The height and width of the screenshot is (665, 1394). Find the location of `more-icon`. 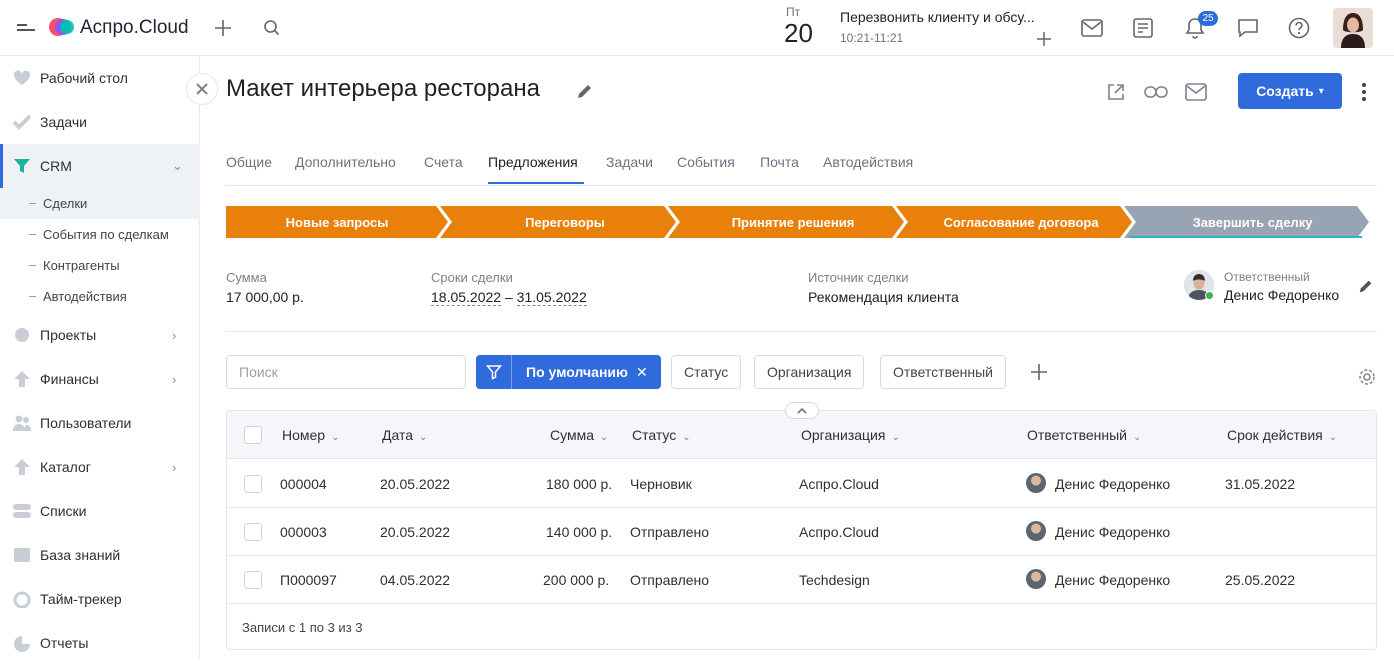

more-icon is located at coordinates (1364, 92).